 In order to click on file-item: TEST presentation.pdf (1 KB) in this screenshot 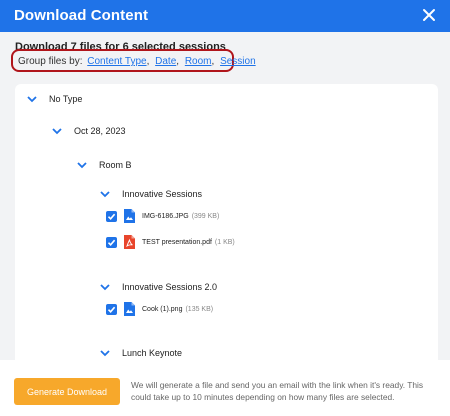, I will do `click(170, 242)`.